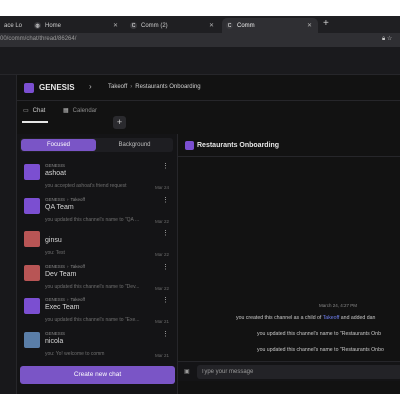  What do you see at coordinates (75, 353) in the screenshot?
I see `thread-last-message: you: Yo! welcome to comm` at bounding box center [75, 353].